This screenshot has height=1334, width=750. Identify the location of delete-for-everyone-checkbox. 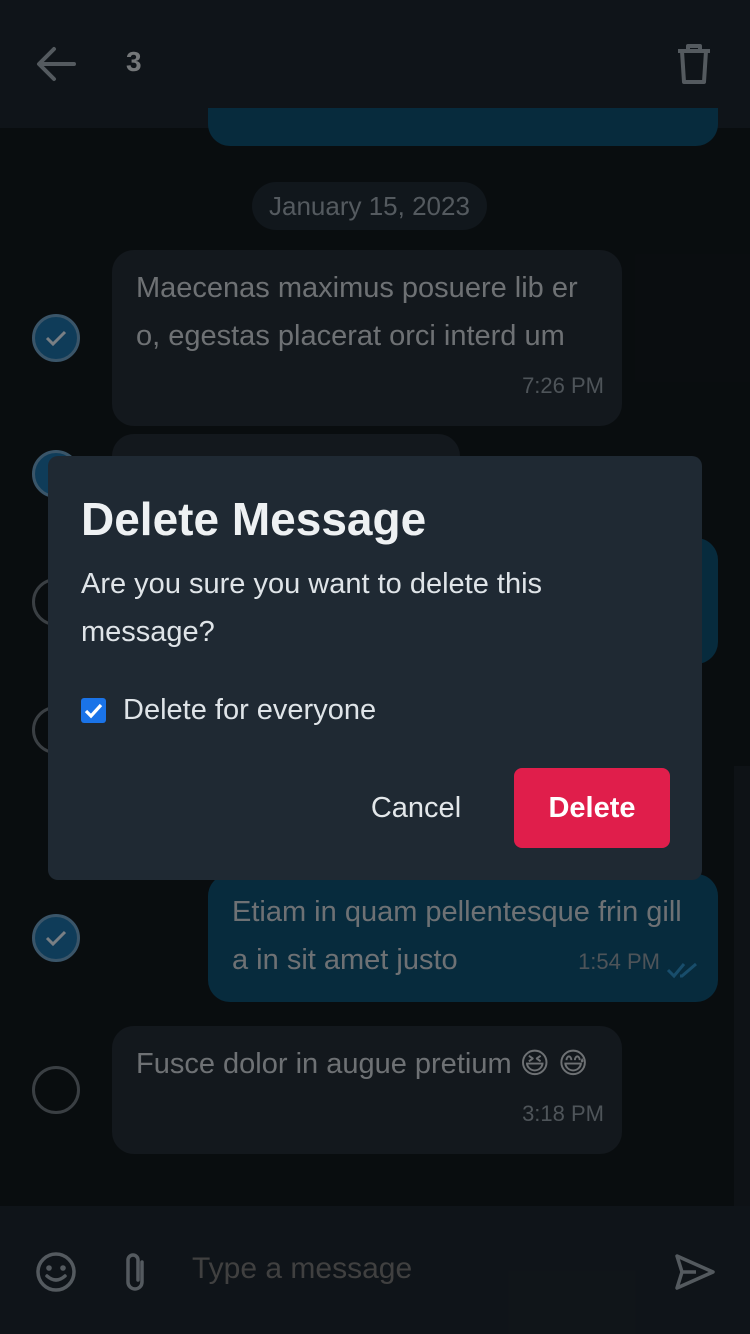
(93, 710).